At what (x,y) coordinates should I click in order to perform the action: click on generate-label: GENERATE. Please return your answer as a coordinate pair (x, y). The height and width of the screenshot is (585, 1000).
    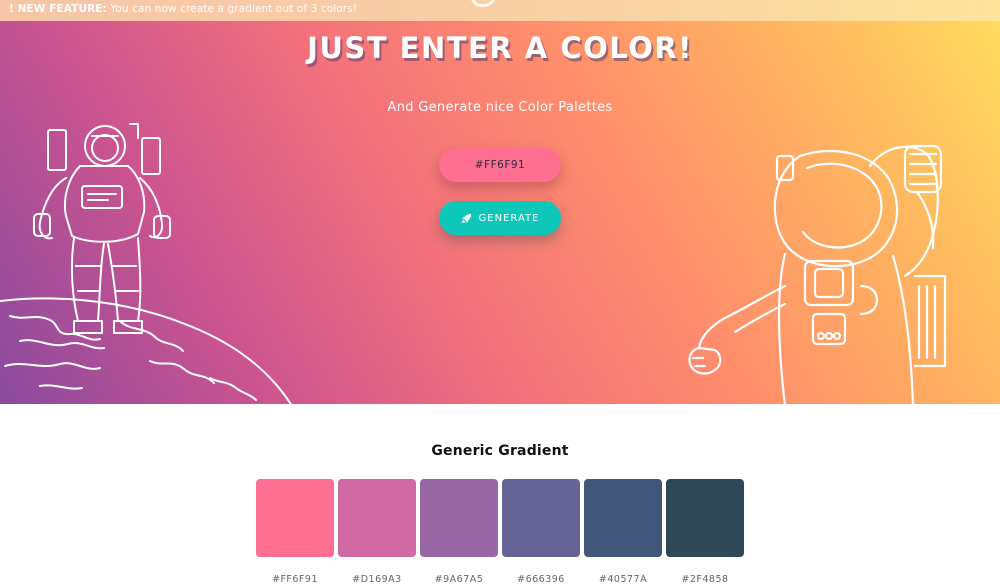
    Looking at the image, I should click on (509, 218).